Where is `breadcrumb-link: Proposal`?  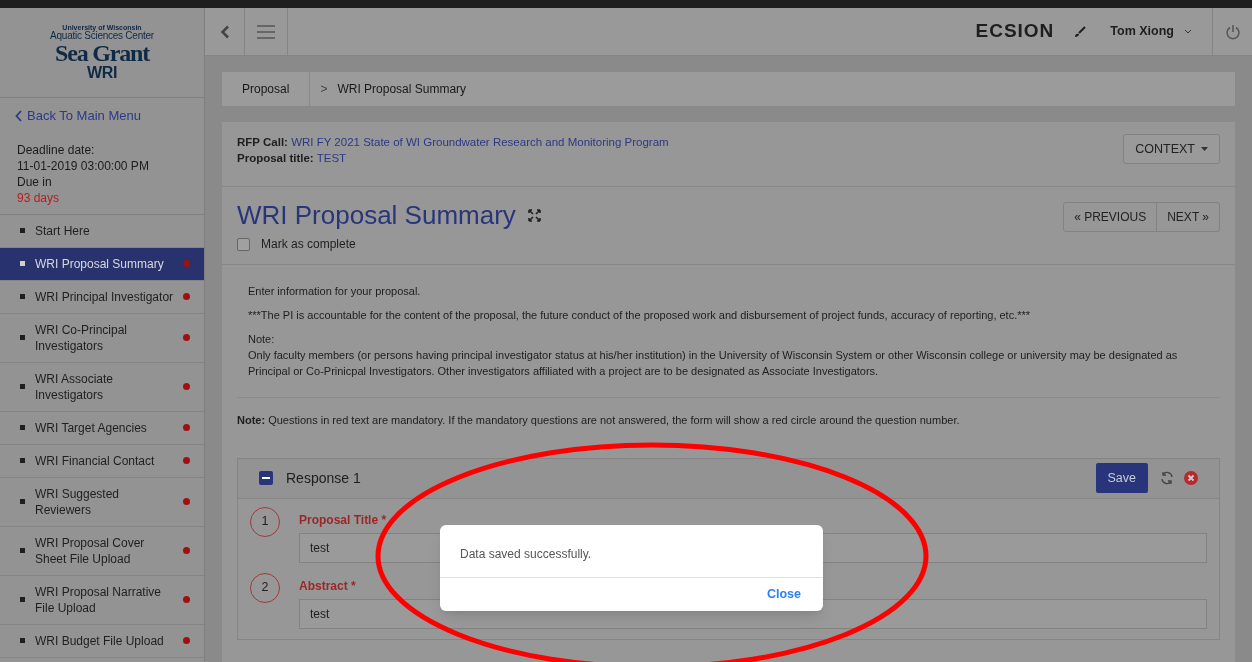
breadcrumb-link: Proposal is located at coordinates (266, 89).